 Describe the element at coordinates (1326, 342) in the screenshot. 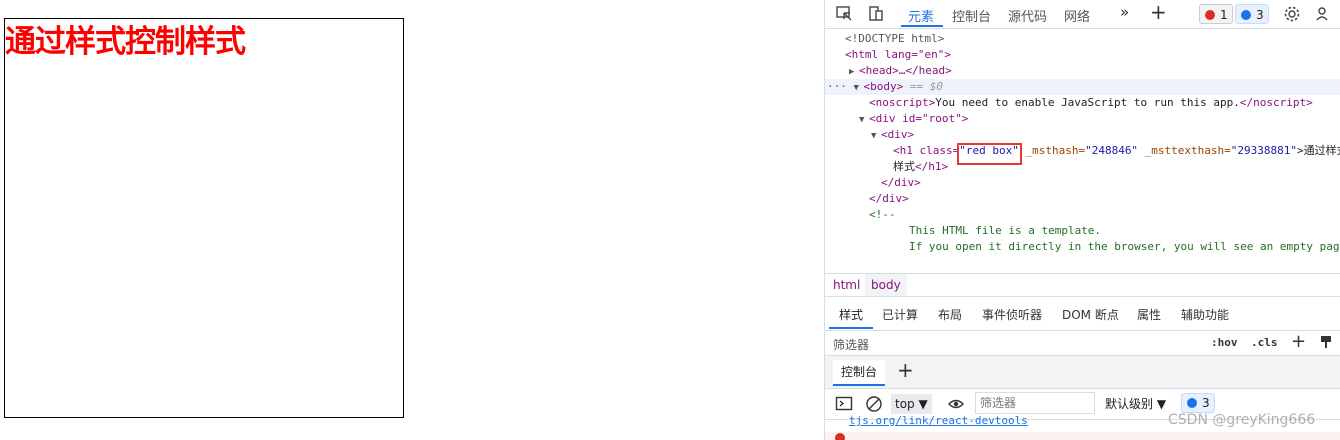

I see `paint-icon` at that location.